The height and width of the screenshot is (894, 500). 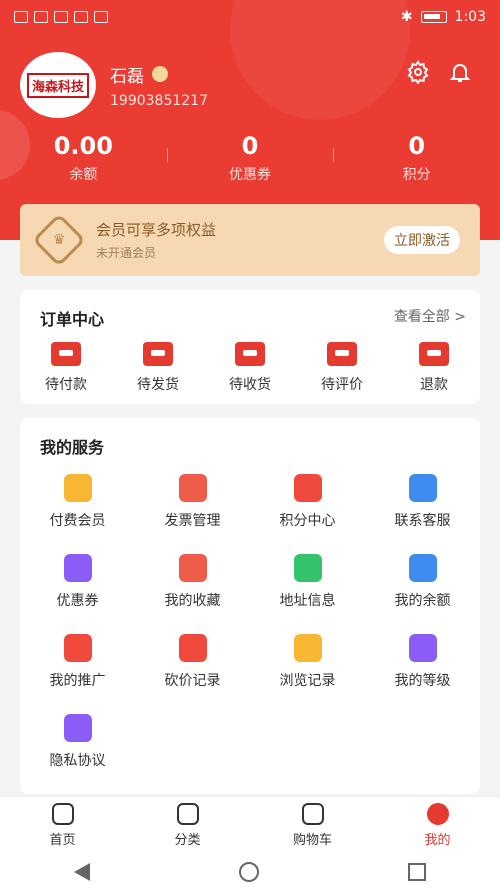 I want to click on service-item: 地址信息, so click(x=307, y=582).